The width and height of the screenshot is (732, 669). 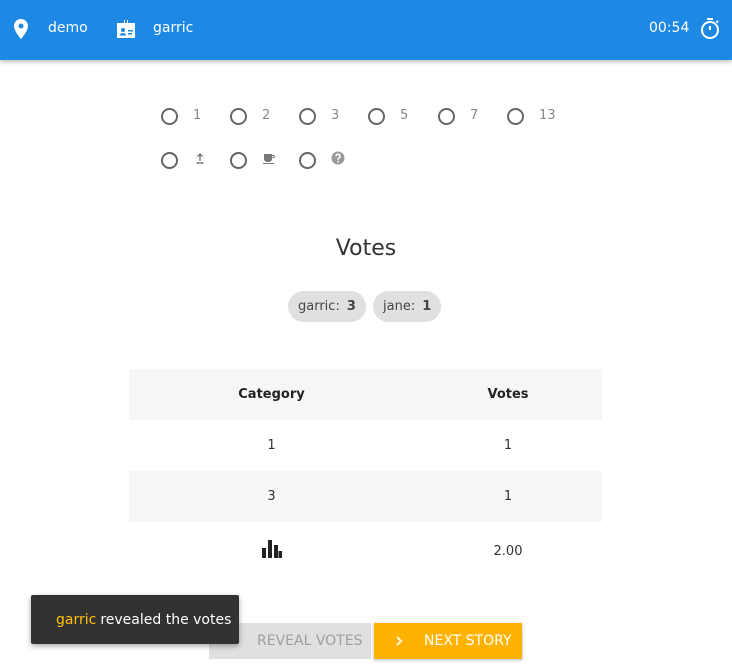 I want to click on card-label: 1, so click(x=197, y=115).